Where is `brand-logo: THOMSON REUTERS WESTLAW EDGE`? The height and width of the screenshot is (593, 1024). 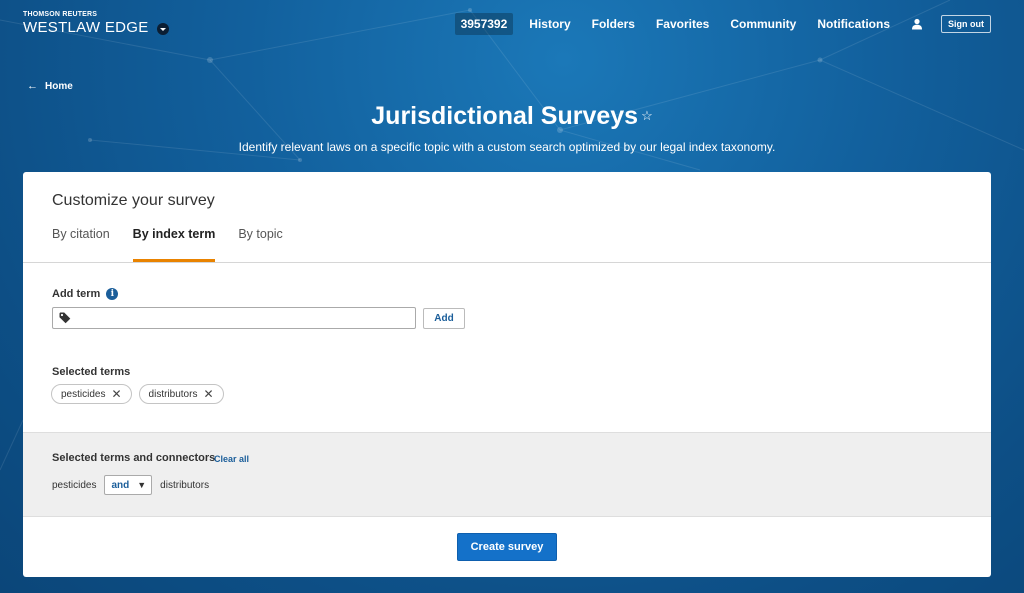
brand-logo: THOMSON REUTERS WESTLAW EDGE is located at coordinates (96, 23).